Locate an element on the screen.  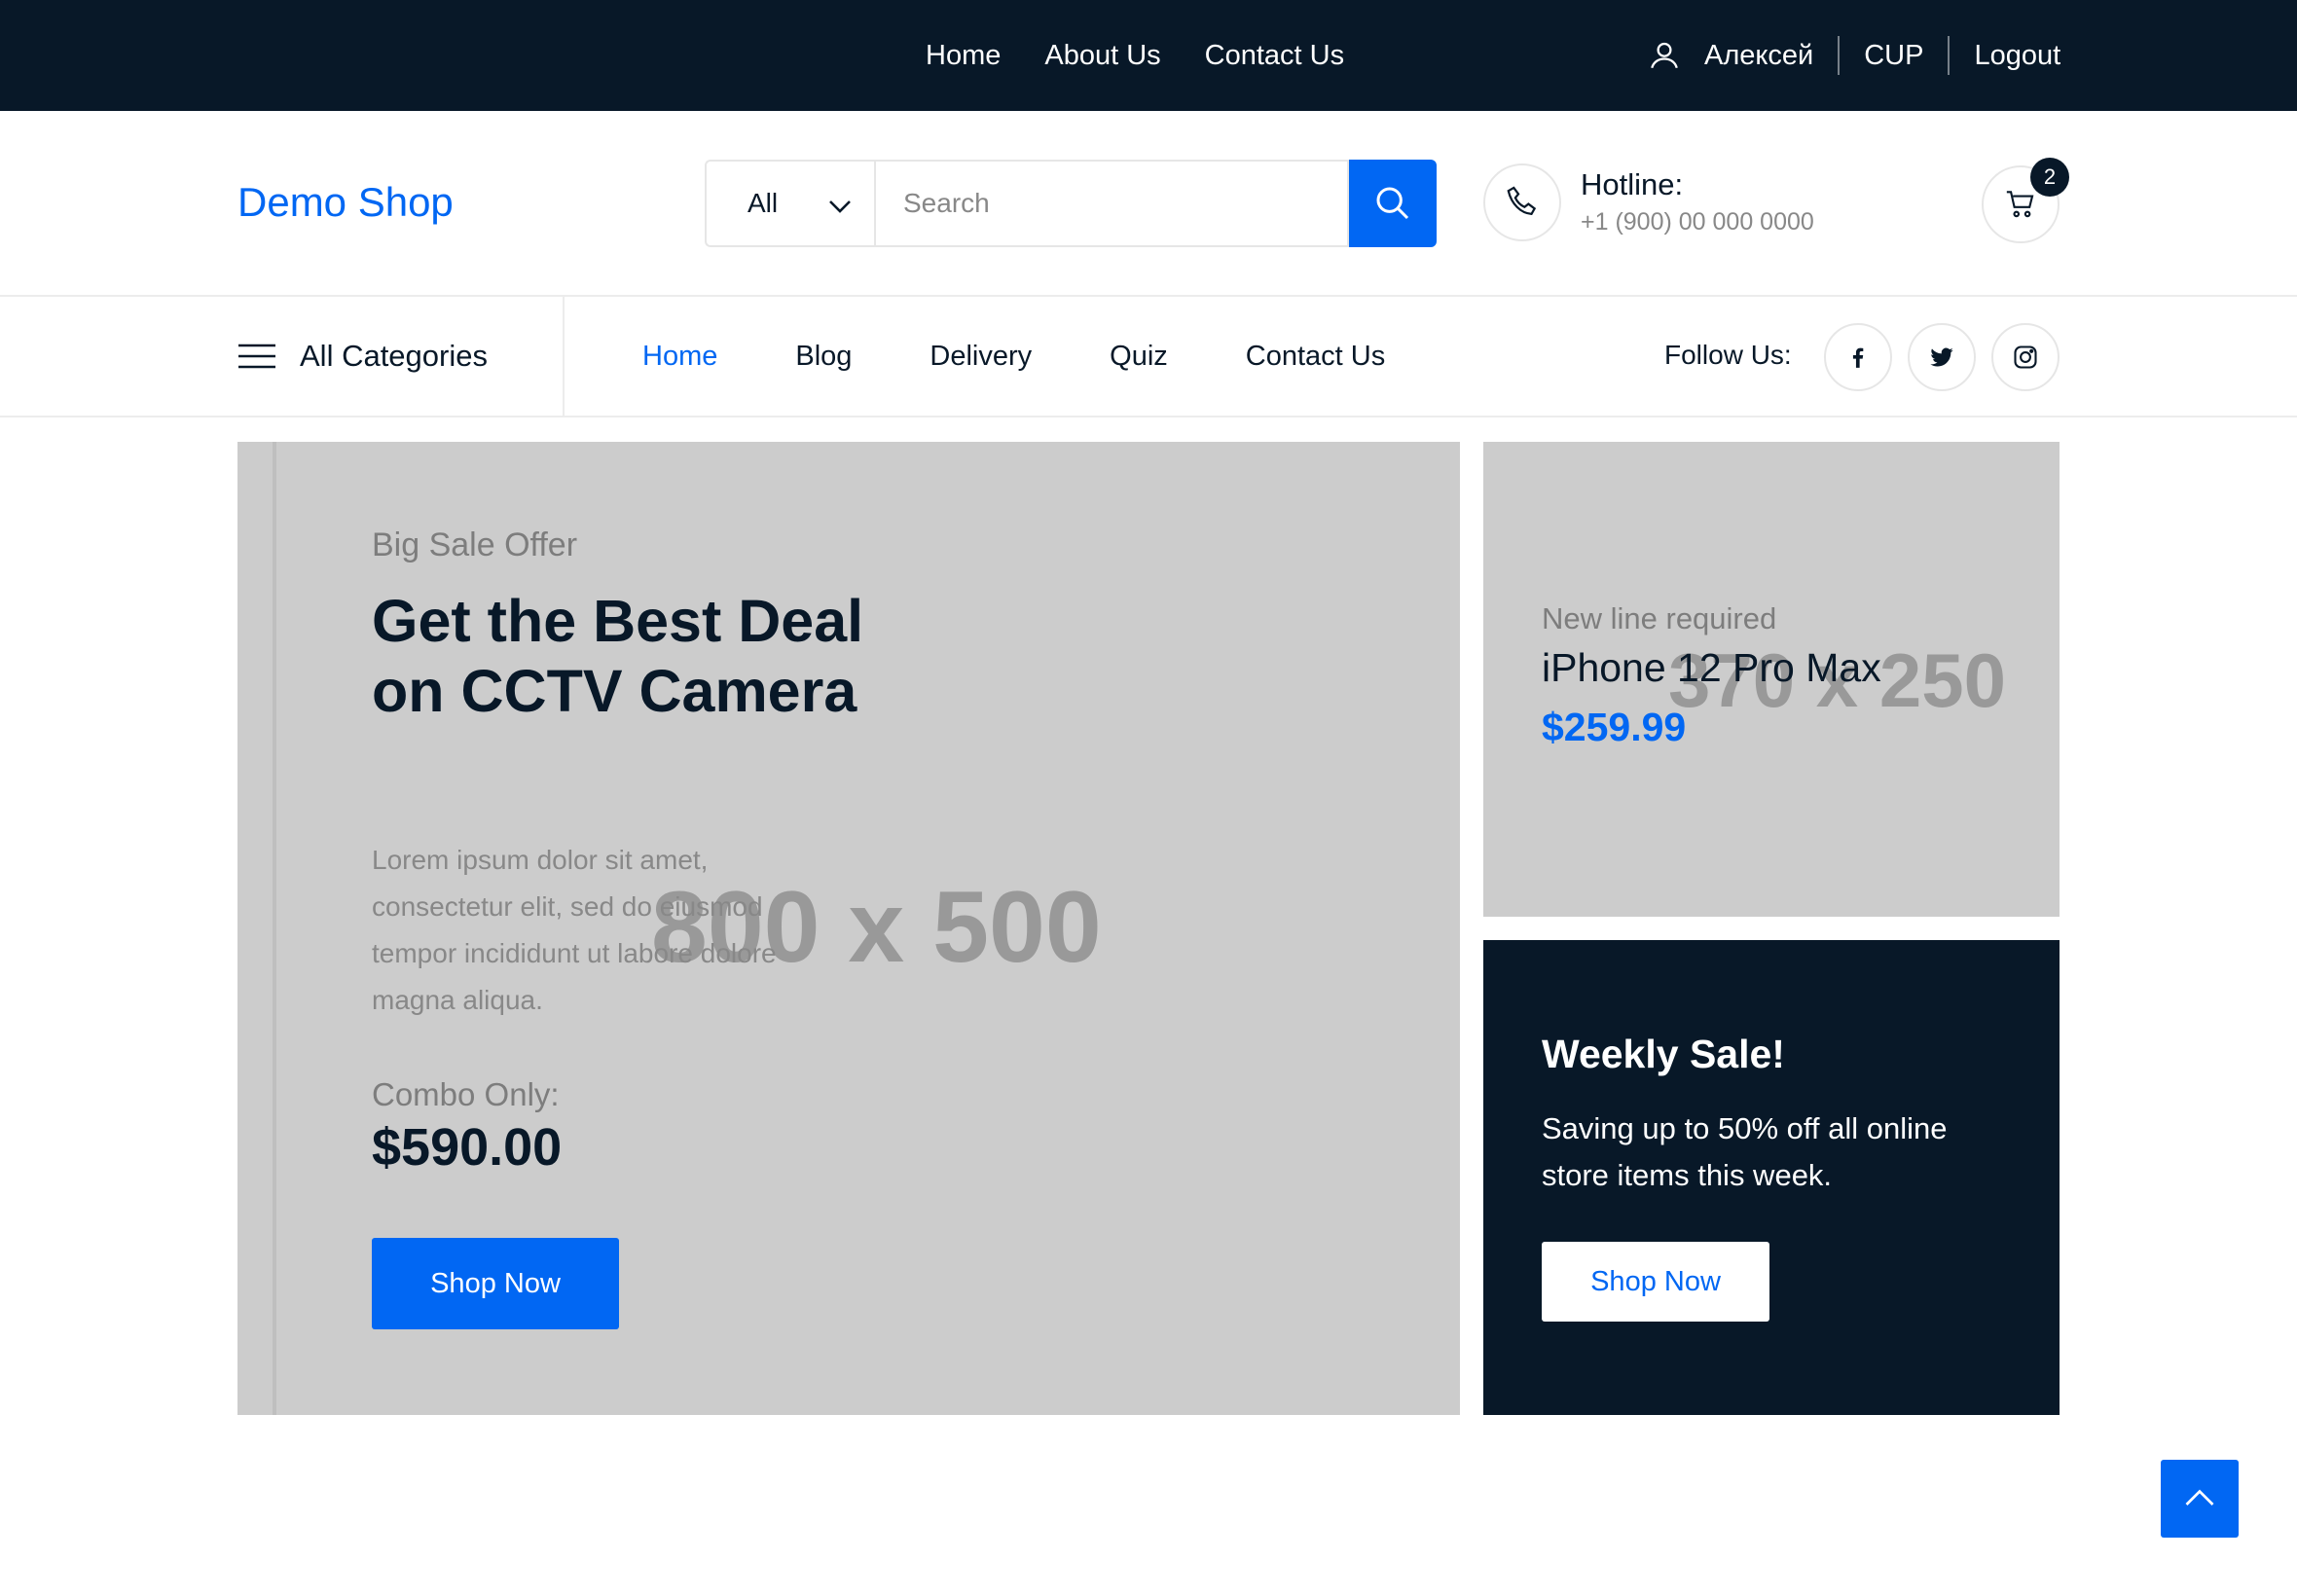
user-name: Алексей is located at coordinates (1759, 55).